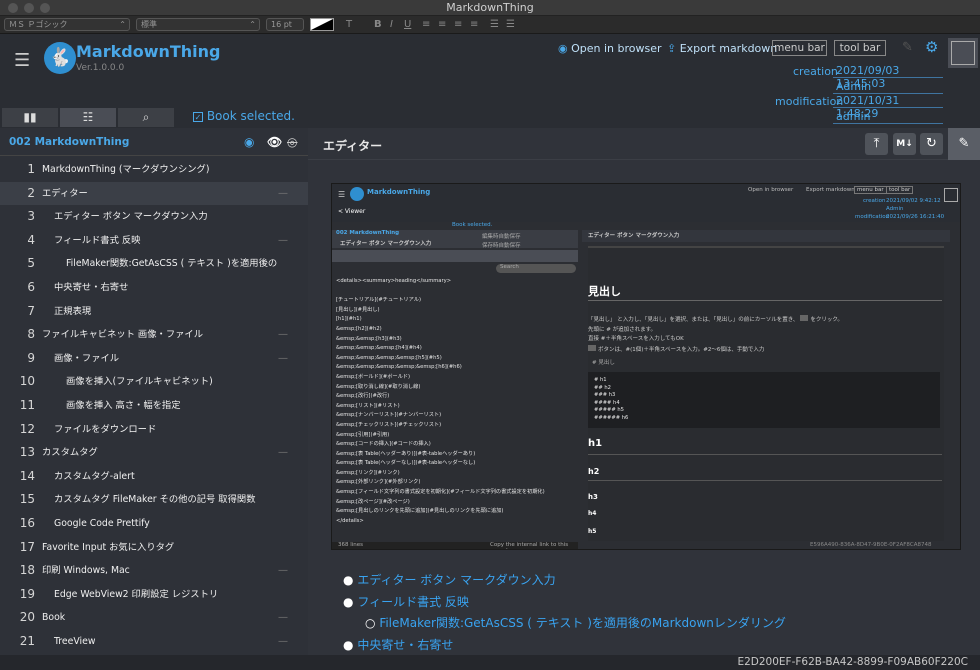  What do you see at coordinates (406, 463) in the screenshot?
I see `code-line: &emsp;[表 Table(ヘッダーなし)](#表-tableヘッダーなし)` at bounding box center [406, 463].